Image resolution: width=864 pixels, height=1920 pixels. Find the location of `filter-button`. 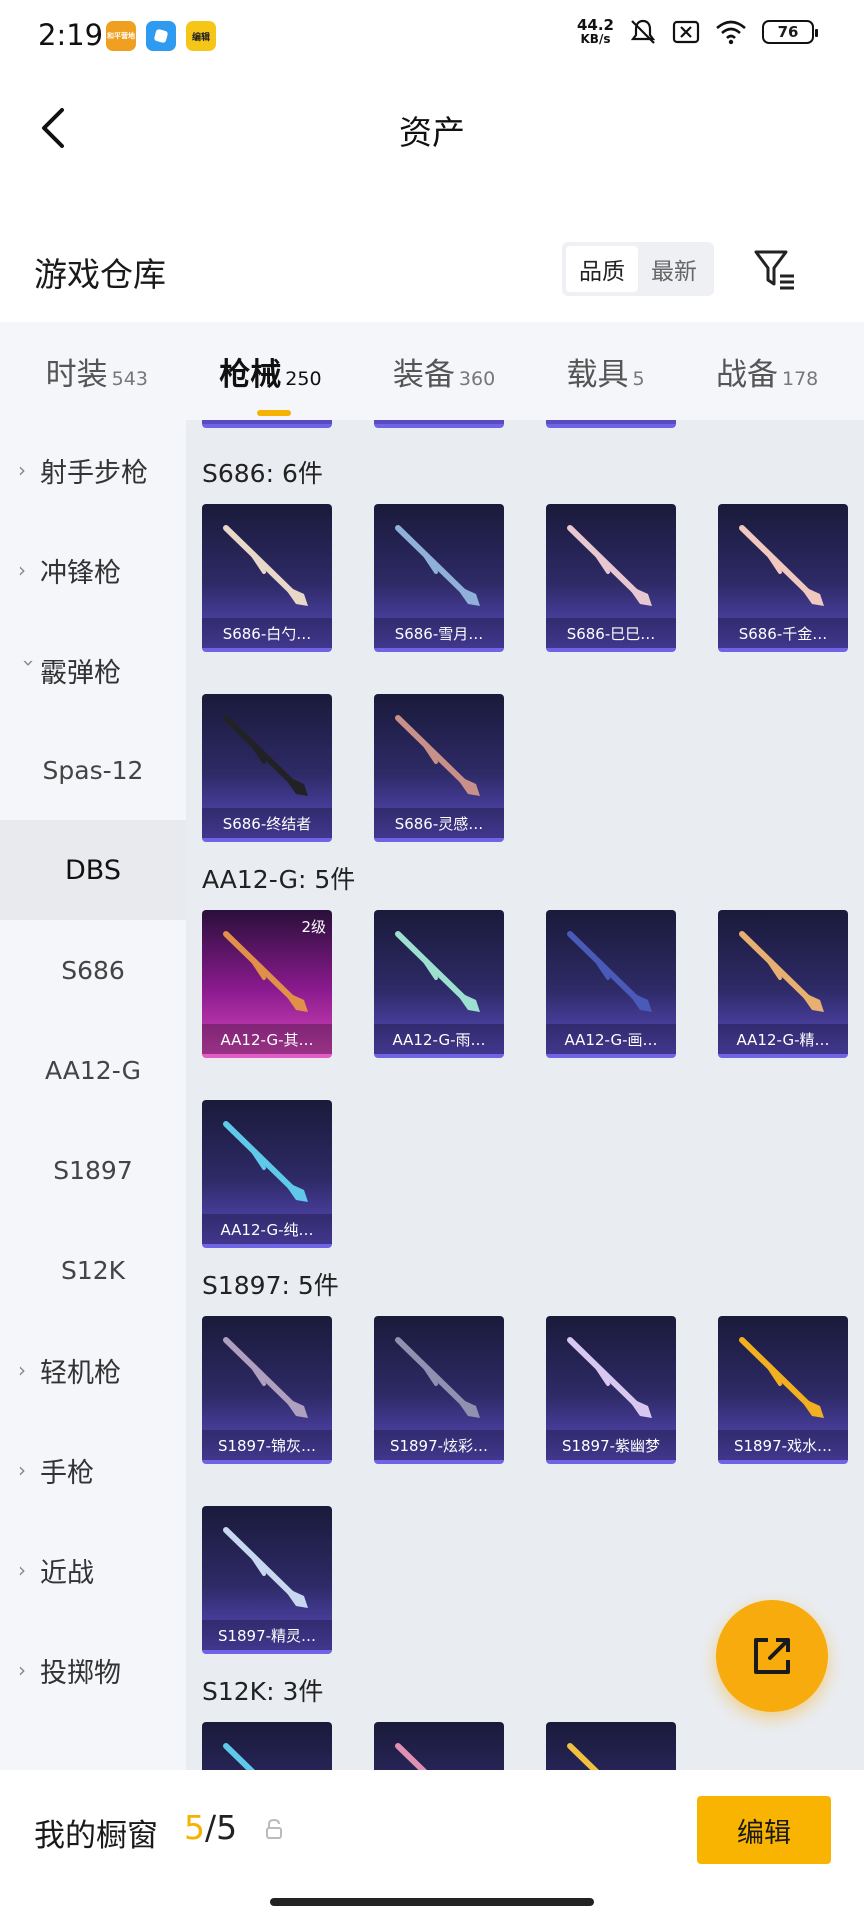

filter-button is located at coordinates (775, 270).